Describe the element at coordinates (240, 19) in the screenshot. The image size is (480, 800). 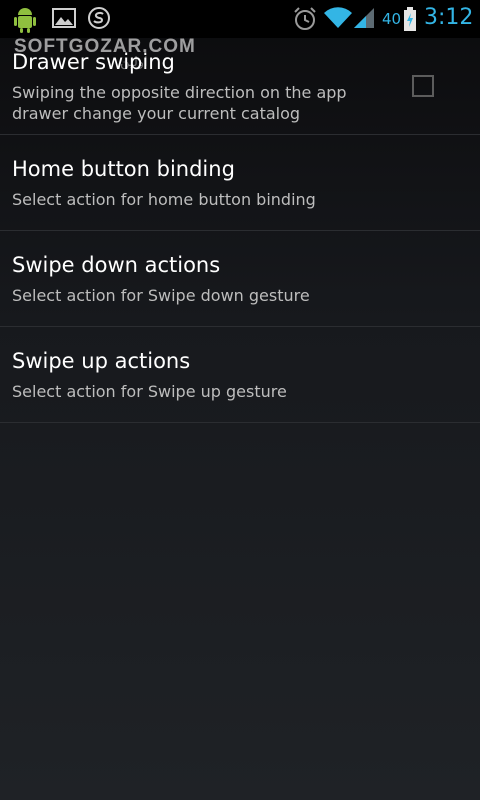
I see `status-bar: 40 3:12` at that location.